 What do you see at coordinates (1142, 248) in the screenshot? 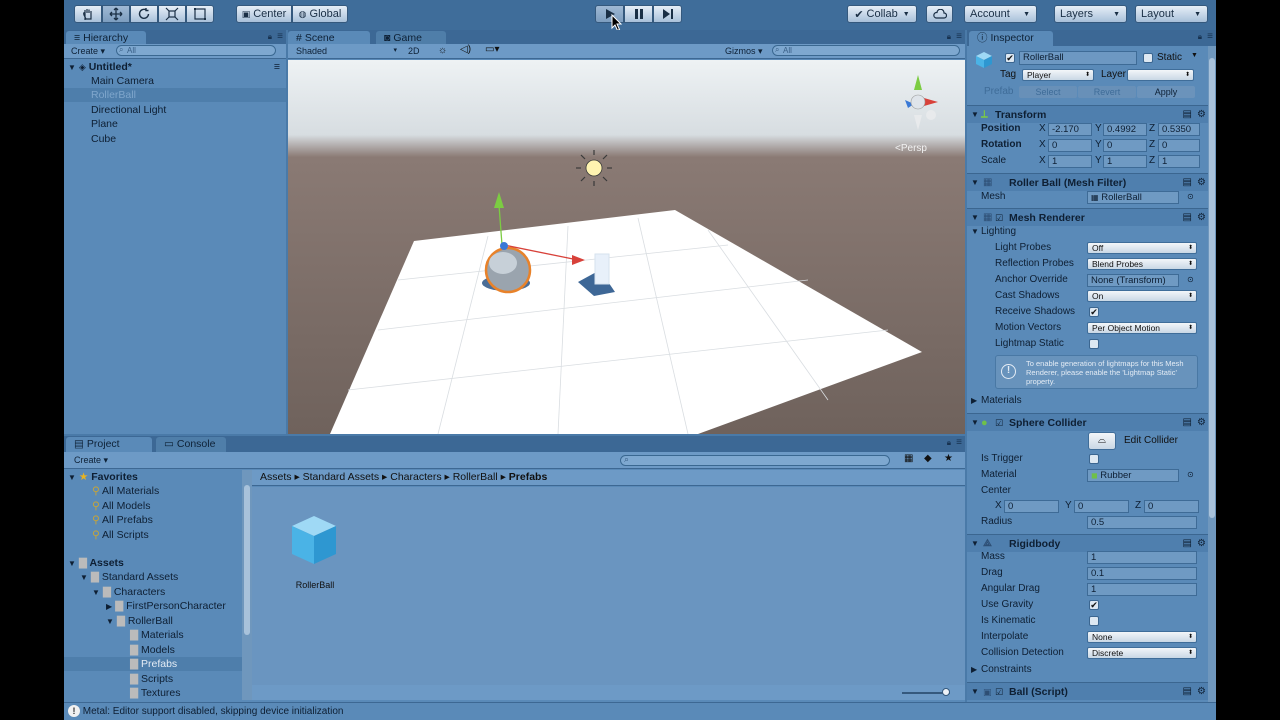
I see `light-probes-dropdown: Off ⬍` at bounding box center [1142, 248].